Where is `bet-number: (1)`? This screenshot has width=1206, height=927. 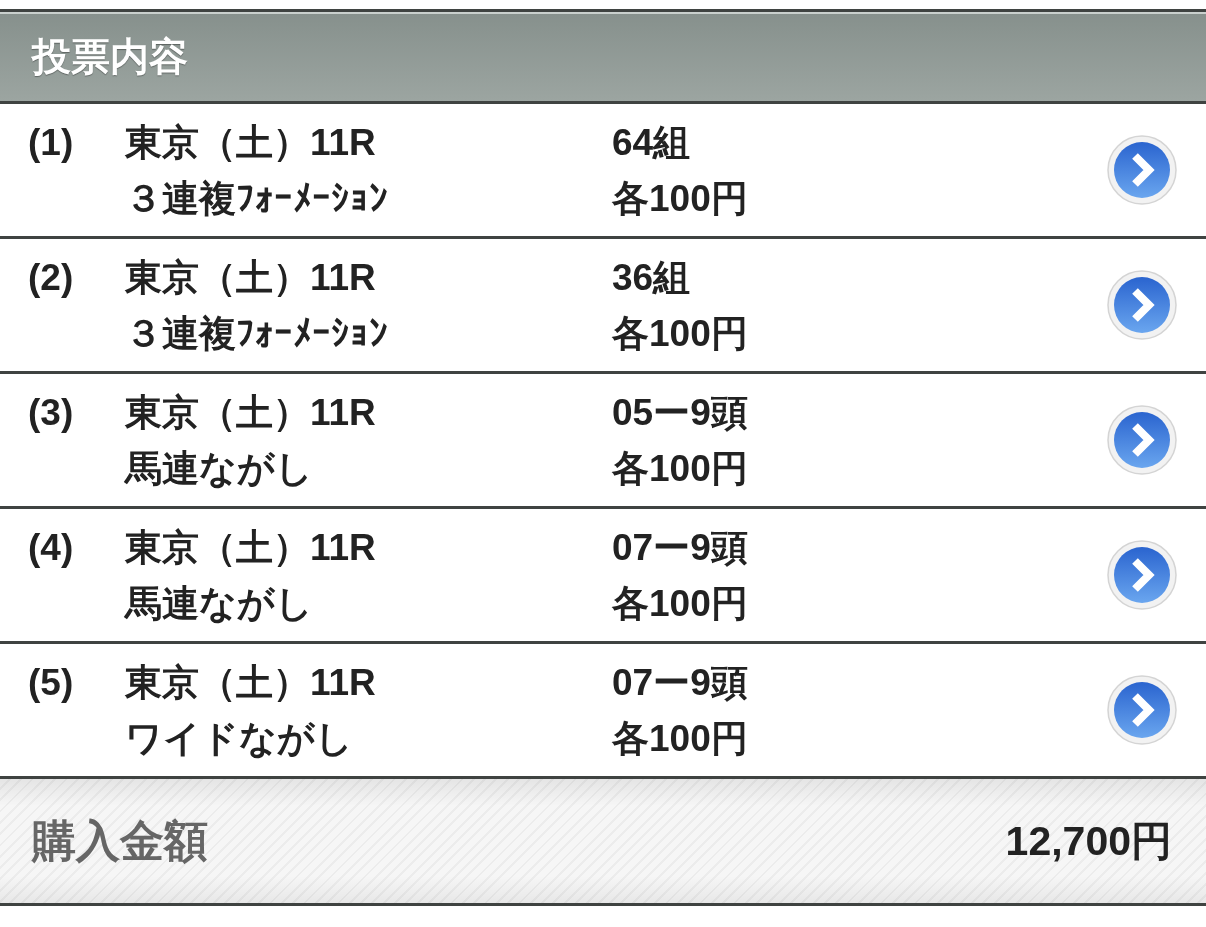
bet-number: (1) is located at coordinates (51, 143).